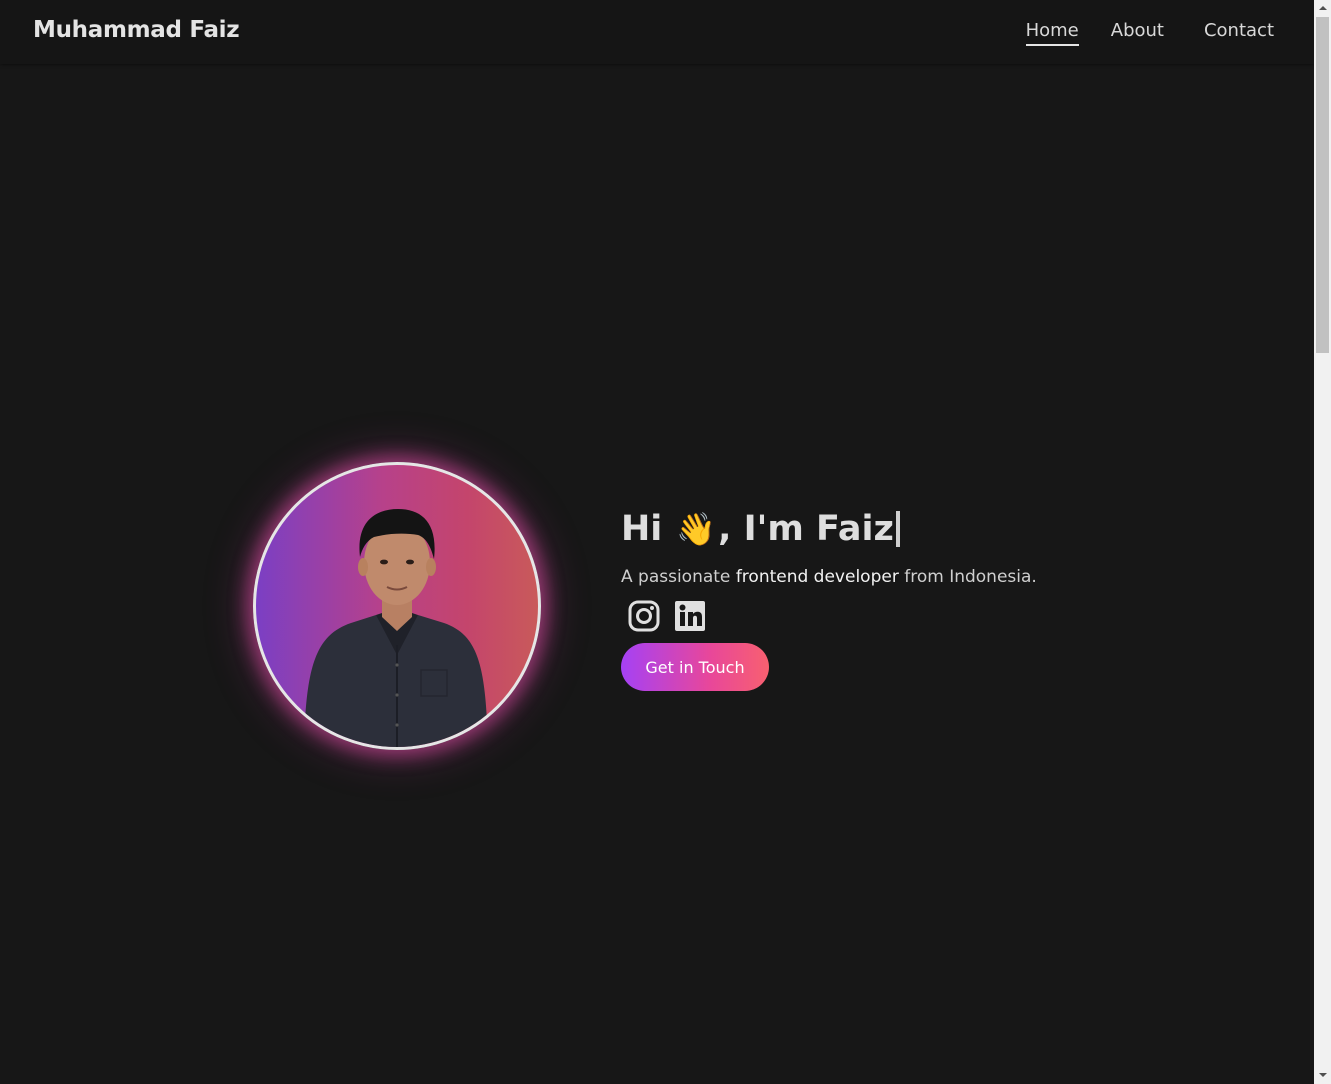 This screenshot has width=1331, height=1084. I want to click on social-links, so click(931, 616).